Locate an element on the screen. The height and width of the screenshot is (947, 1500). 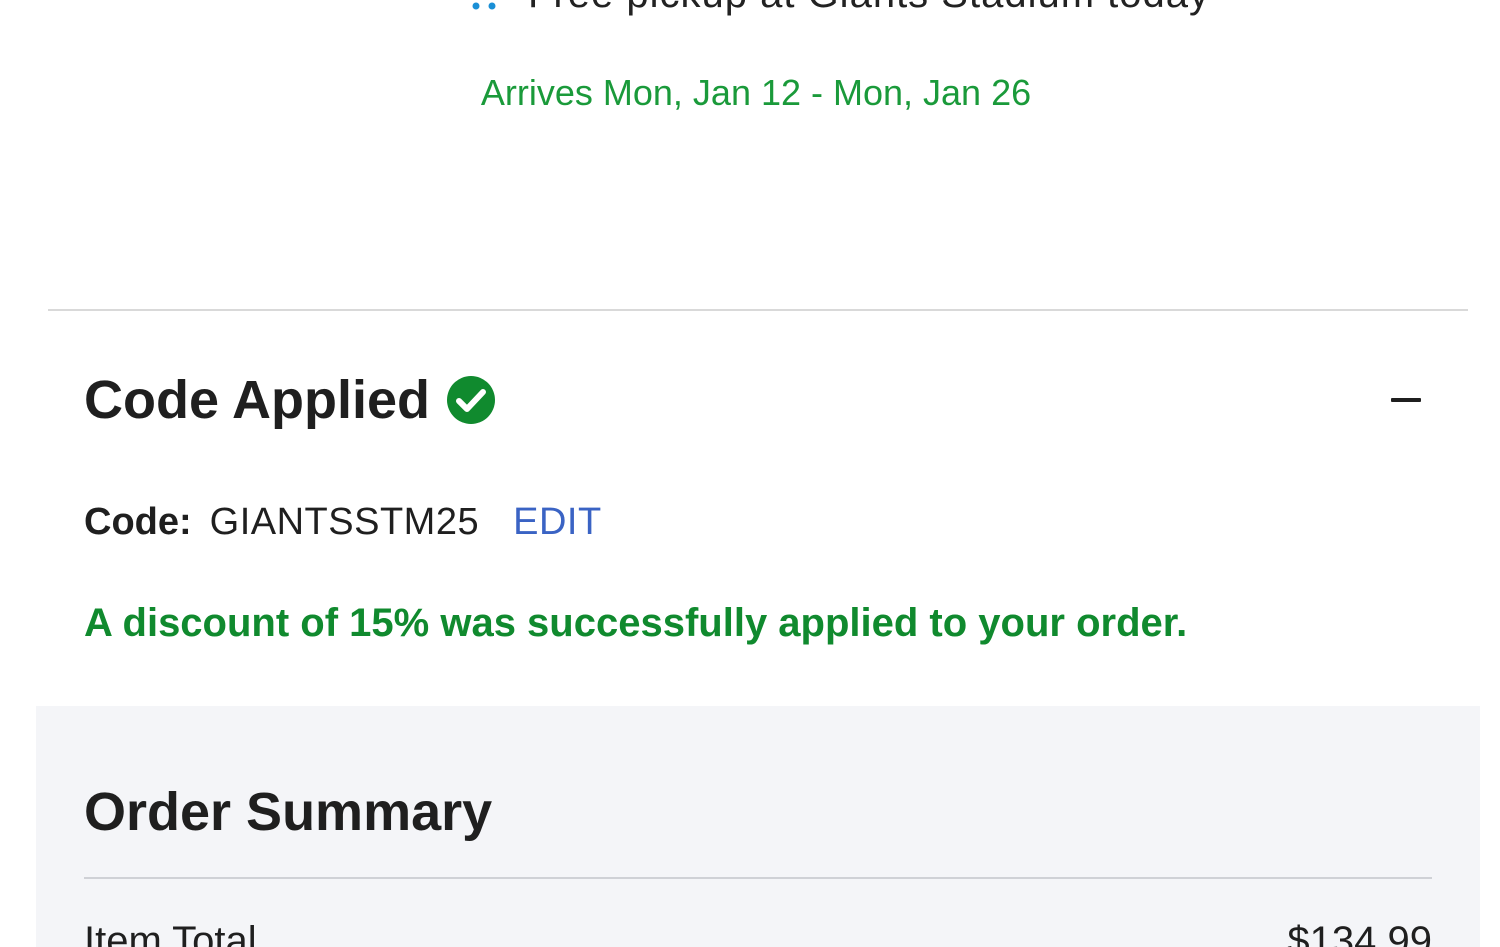
promo-code-row: Code: GIANTSSTM25 EDIT is located at coordinates (343, 522).